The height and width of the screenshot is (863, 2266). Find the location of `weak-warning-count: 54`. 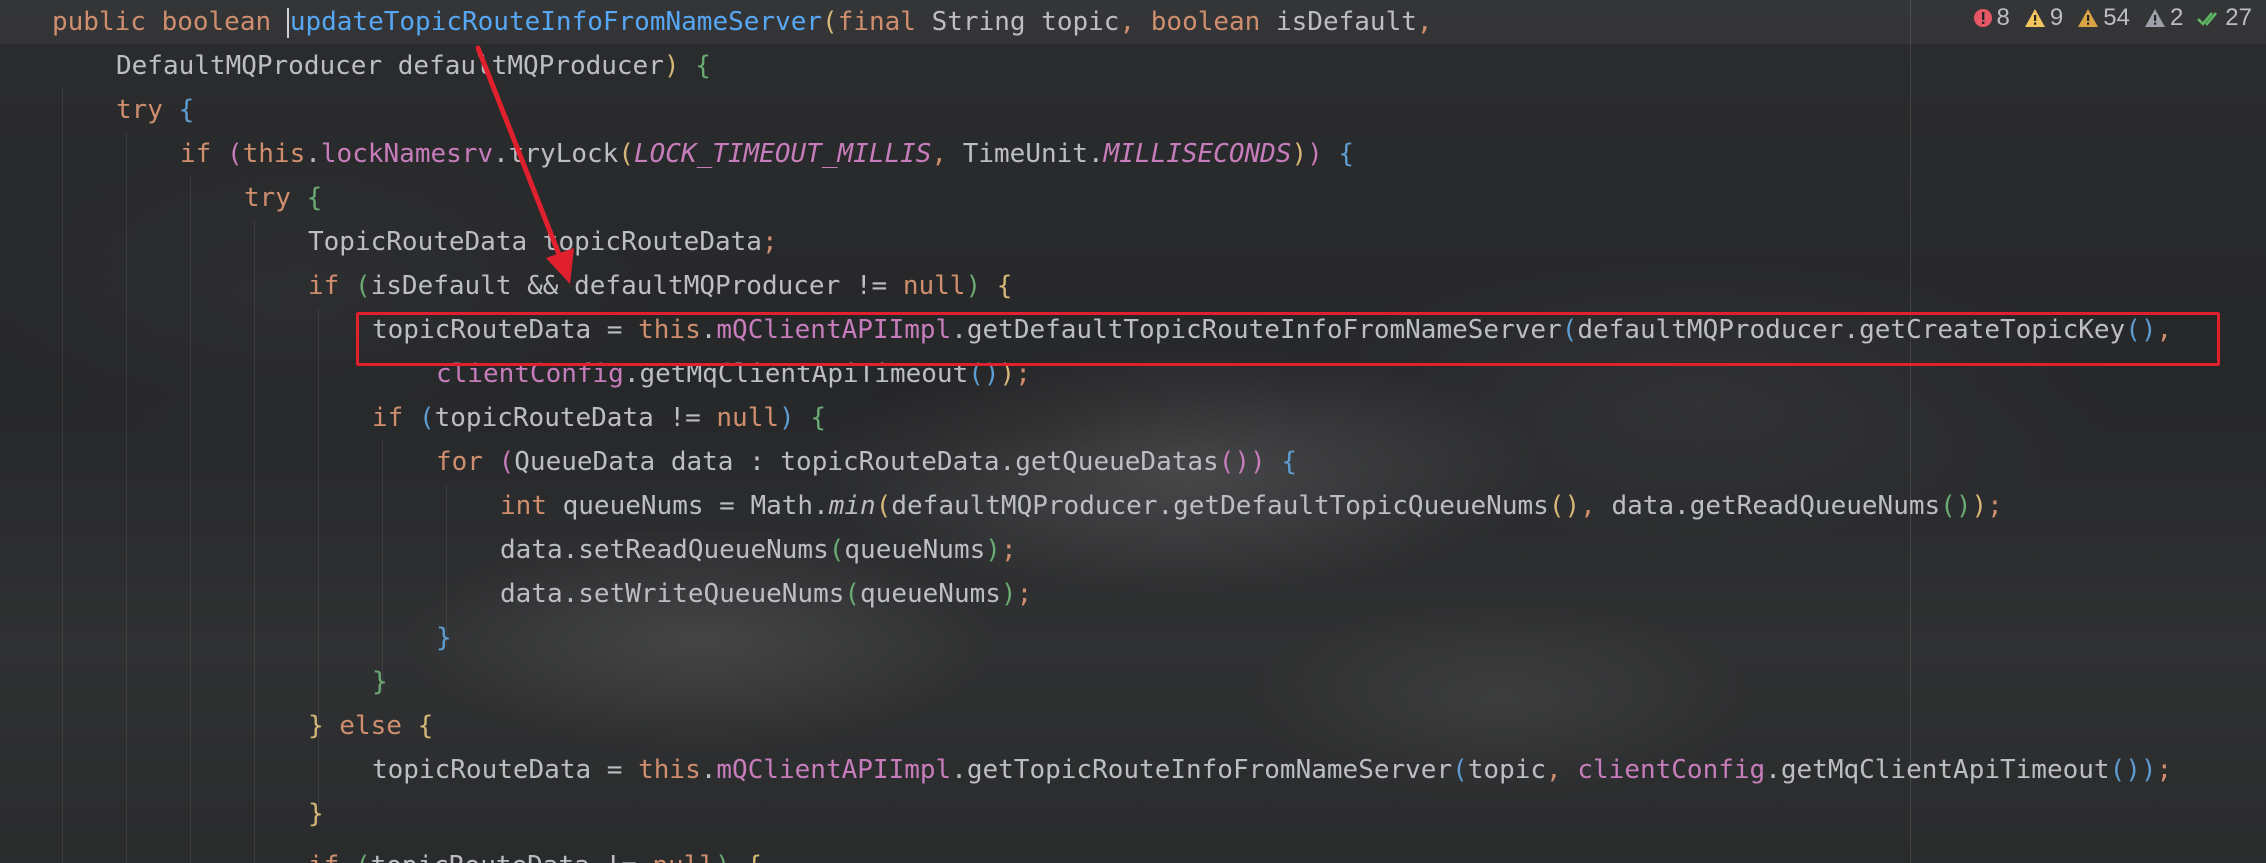

weak-warning-count: 54 is located at coordinates (2103, 18).